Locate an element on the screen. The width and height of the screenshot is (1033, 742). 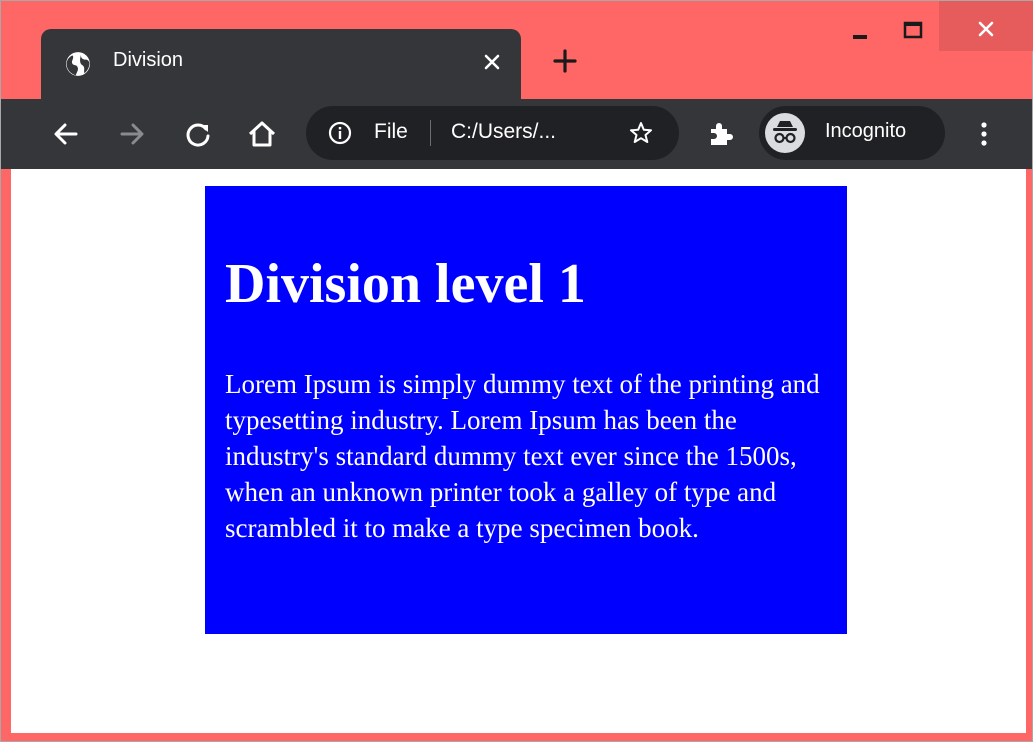
avatar is located at coordinates (785, 133).